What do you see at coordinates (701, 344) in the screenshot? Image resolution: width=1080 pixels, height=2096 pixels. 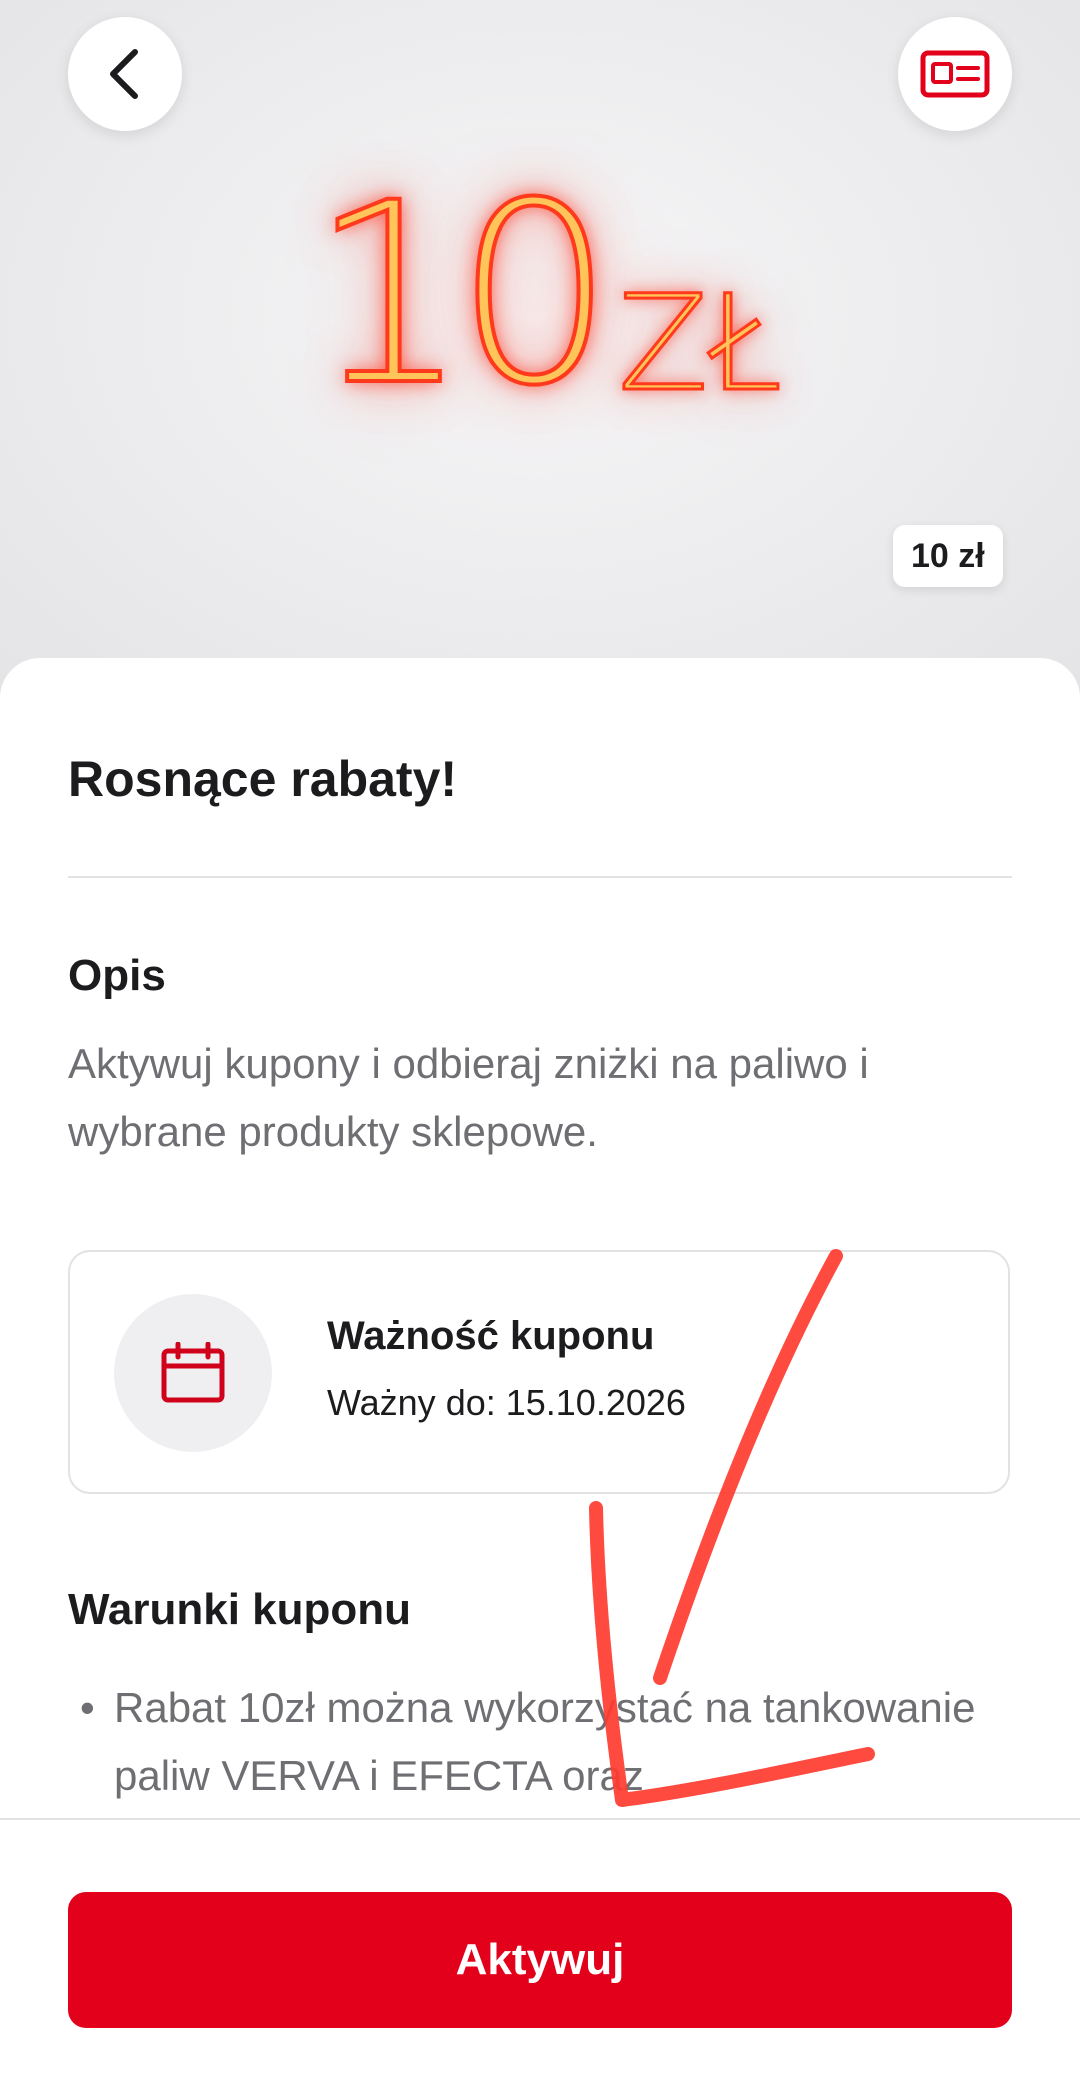 I see `neon-currency: ZŁ` at bounding box center [701, 344].